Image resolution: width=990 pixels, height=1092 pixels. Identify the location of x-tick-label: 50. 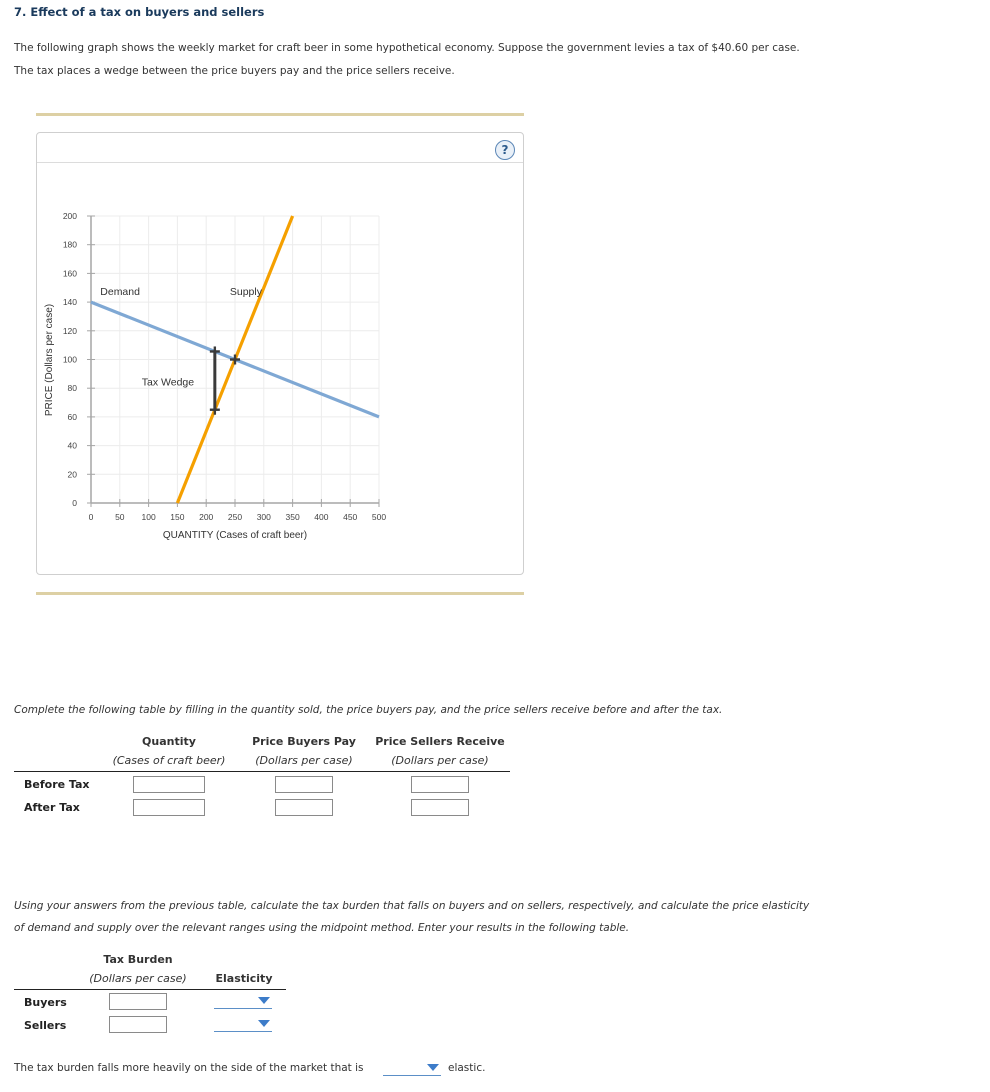
(120, 517).